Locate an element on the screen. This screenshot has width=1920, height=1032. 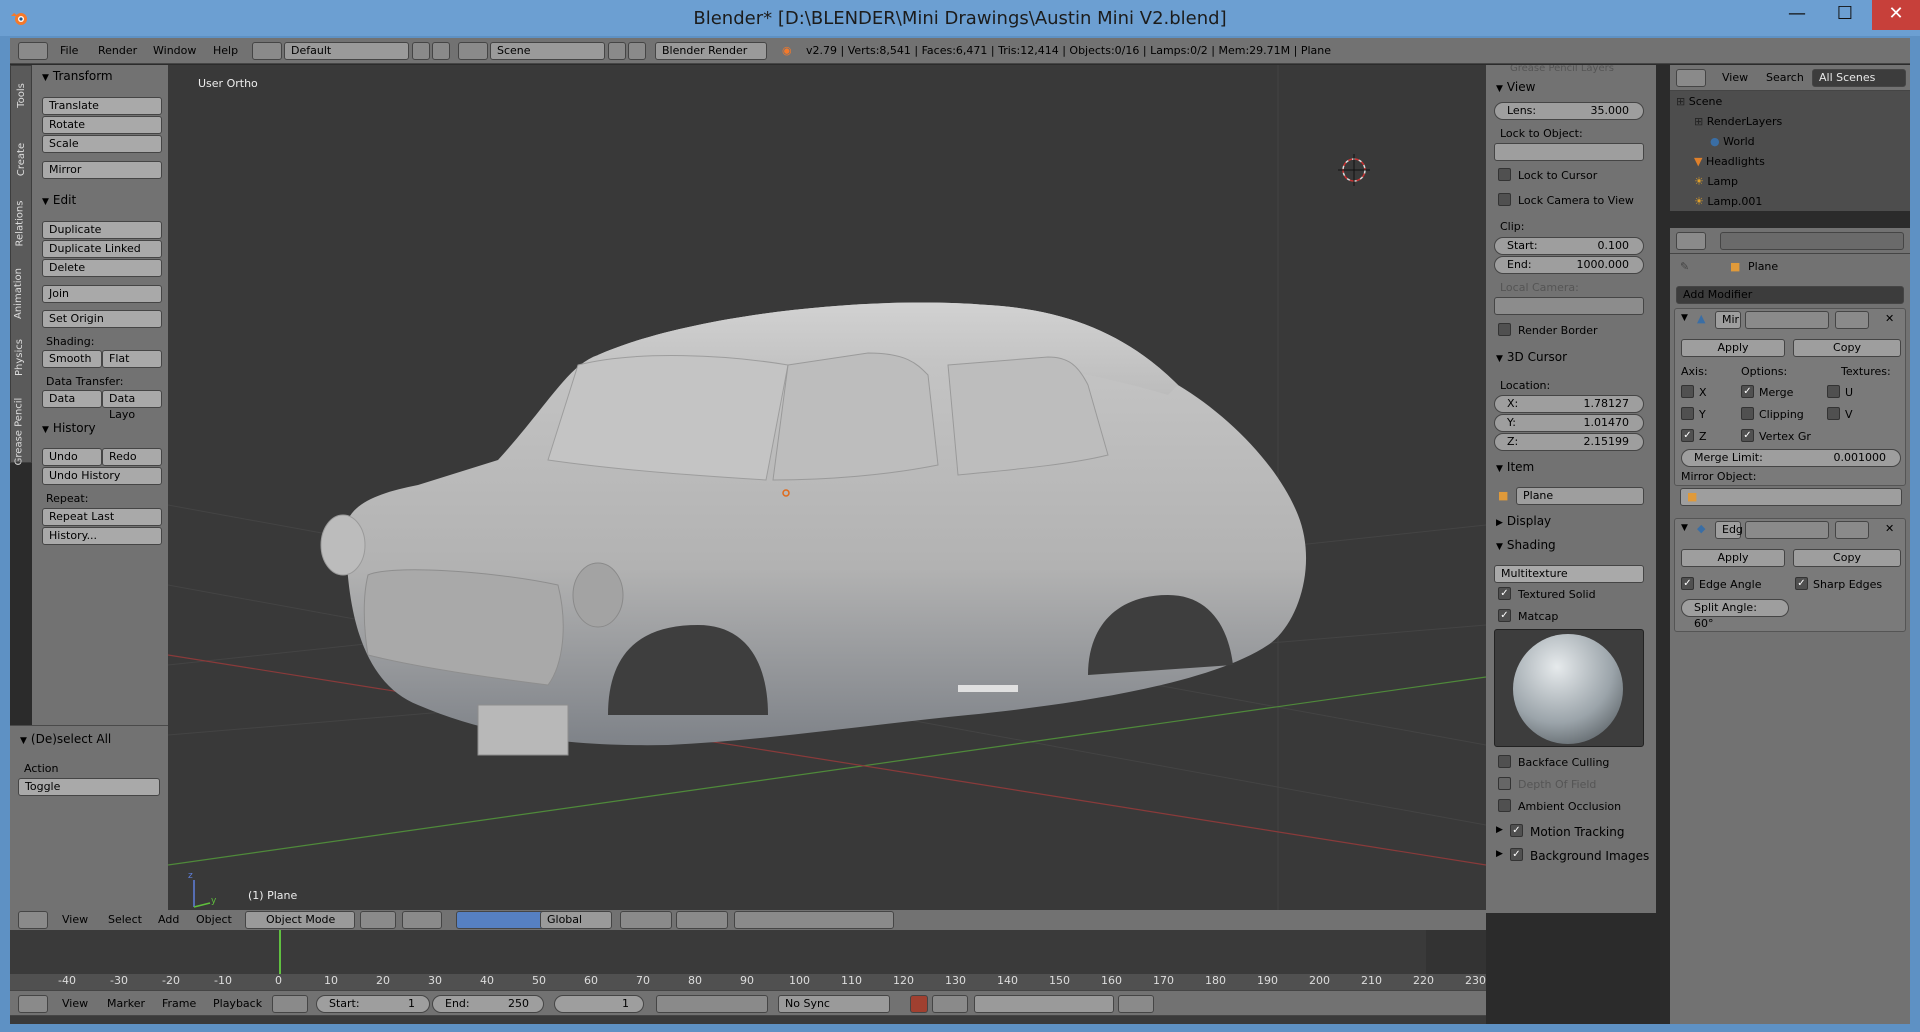
add-modifier-select: Add Modifier is located at coordinates (1790, 295).